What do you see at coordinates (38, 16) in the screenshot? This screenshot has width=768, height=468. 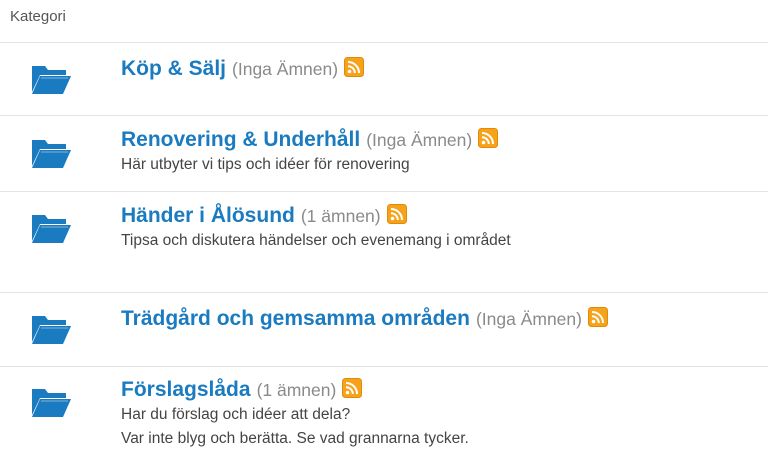 I see `header-label: Kategori` at bounding box center [38, 16].